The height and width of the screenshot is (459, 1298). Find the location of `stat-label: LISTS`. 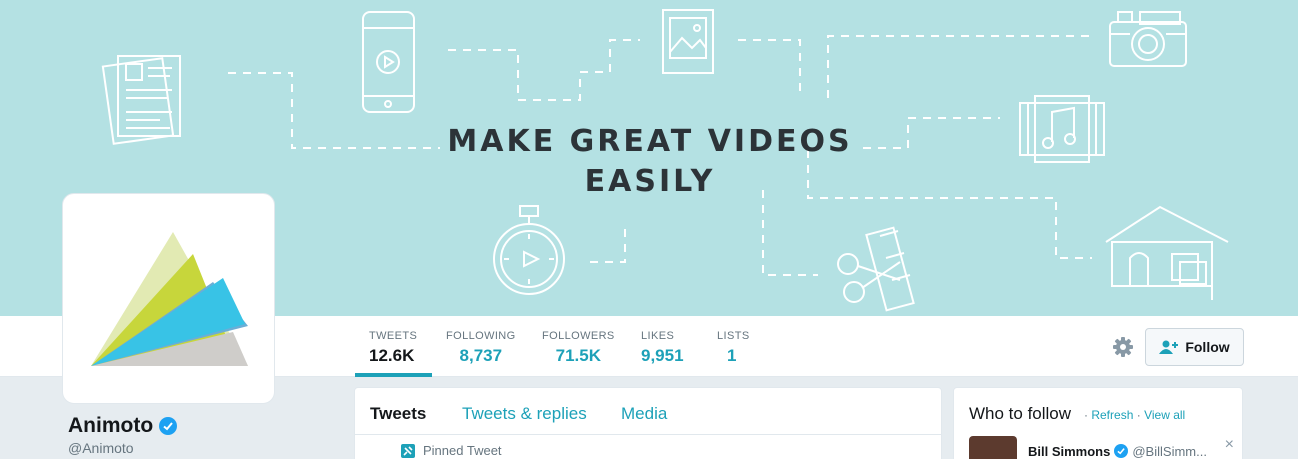

stat-label: LISTS is located at coordinates (733, 336).